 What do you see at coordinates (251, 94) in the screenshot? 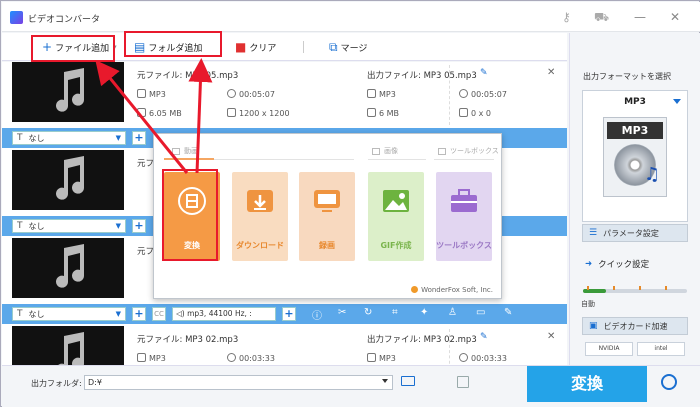
I see `duration-value: 00:05:07` at bounding box center [251, 94].